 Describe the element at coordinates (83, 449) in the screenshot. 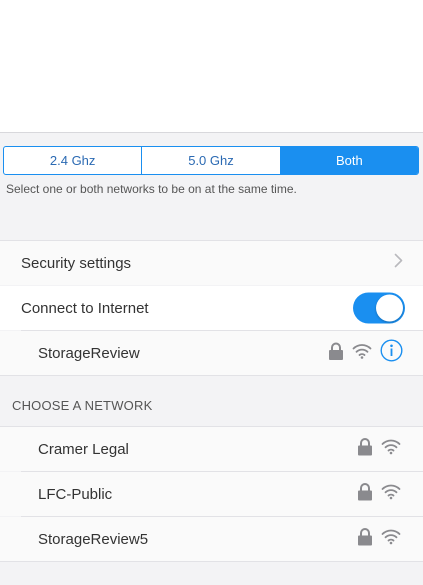

I see `network-name: Cramer Legal` at that location.